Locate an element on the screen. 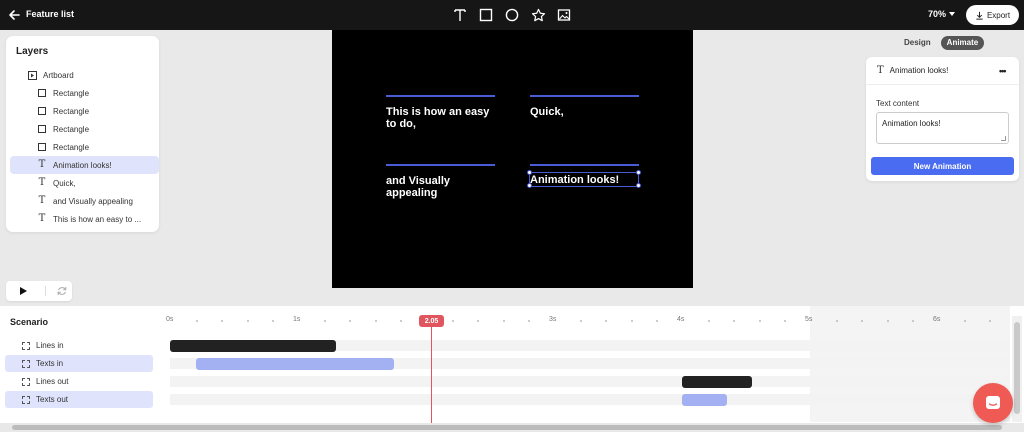  top-bar: Feature list 70% Export is located at coordinates (512, 15).